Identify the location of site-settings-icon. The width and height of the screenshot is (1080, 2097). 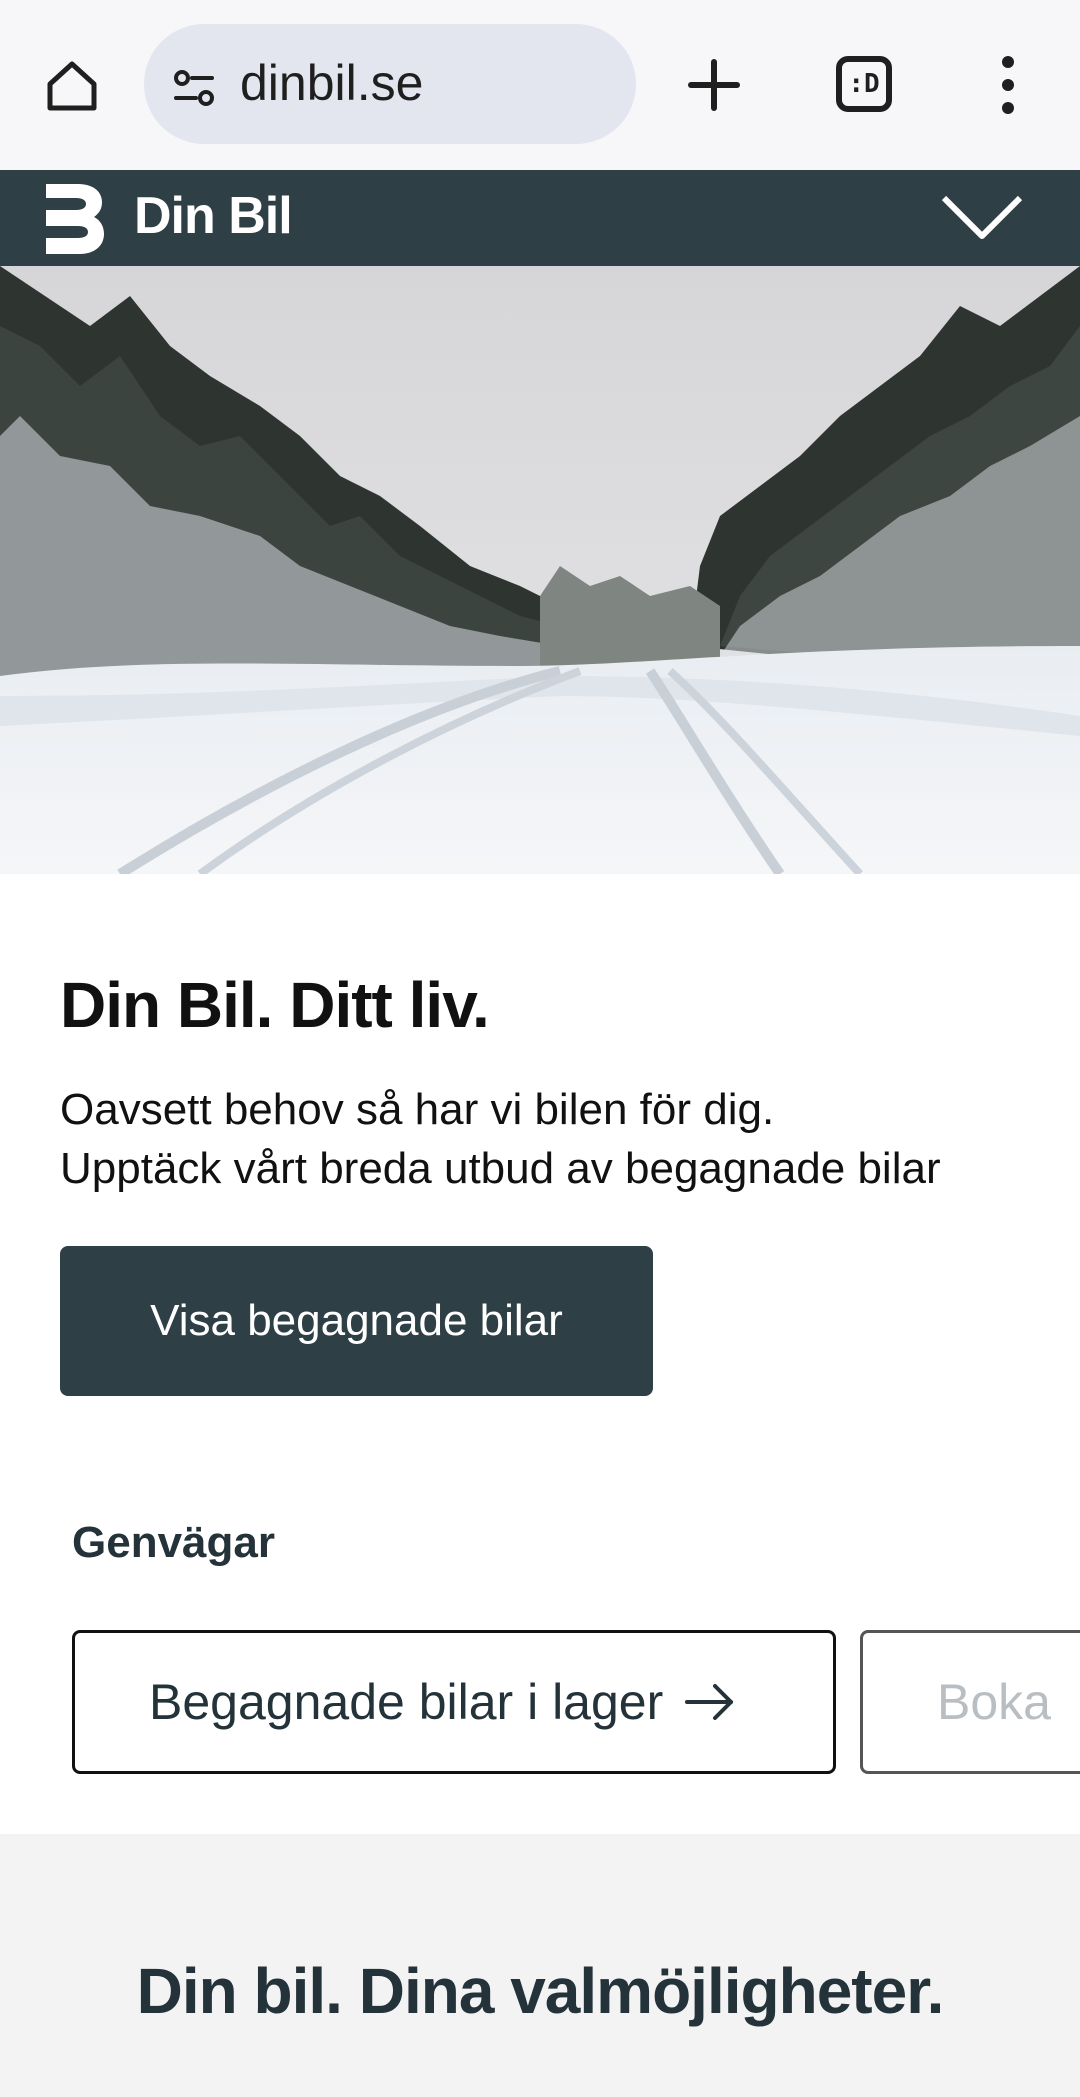
(194, 88).